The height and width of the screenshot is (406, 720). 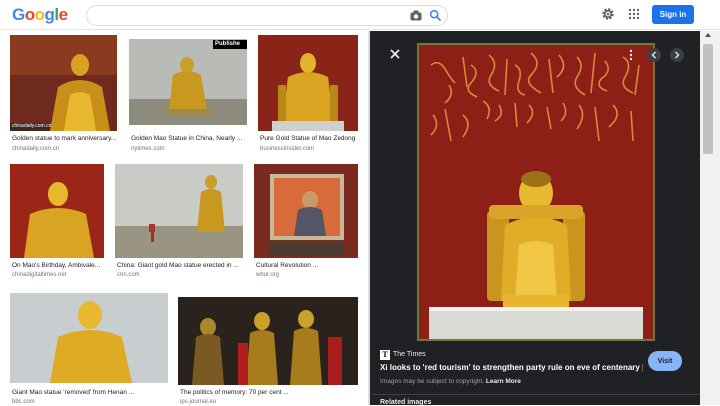 I want to click on search-box, so click(x=267, y=15).